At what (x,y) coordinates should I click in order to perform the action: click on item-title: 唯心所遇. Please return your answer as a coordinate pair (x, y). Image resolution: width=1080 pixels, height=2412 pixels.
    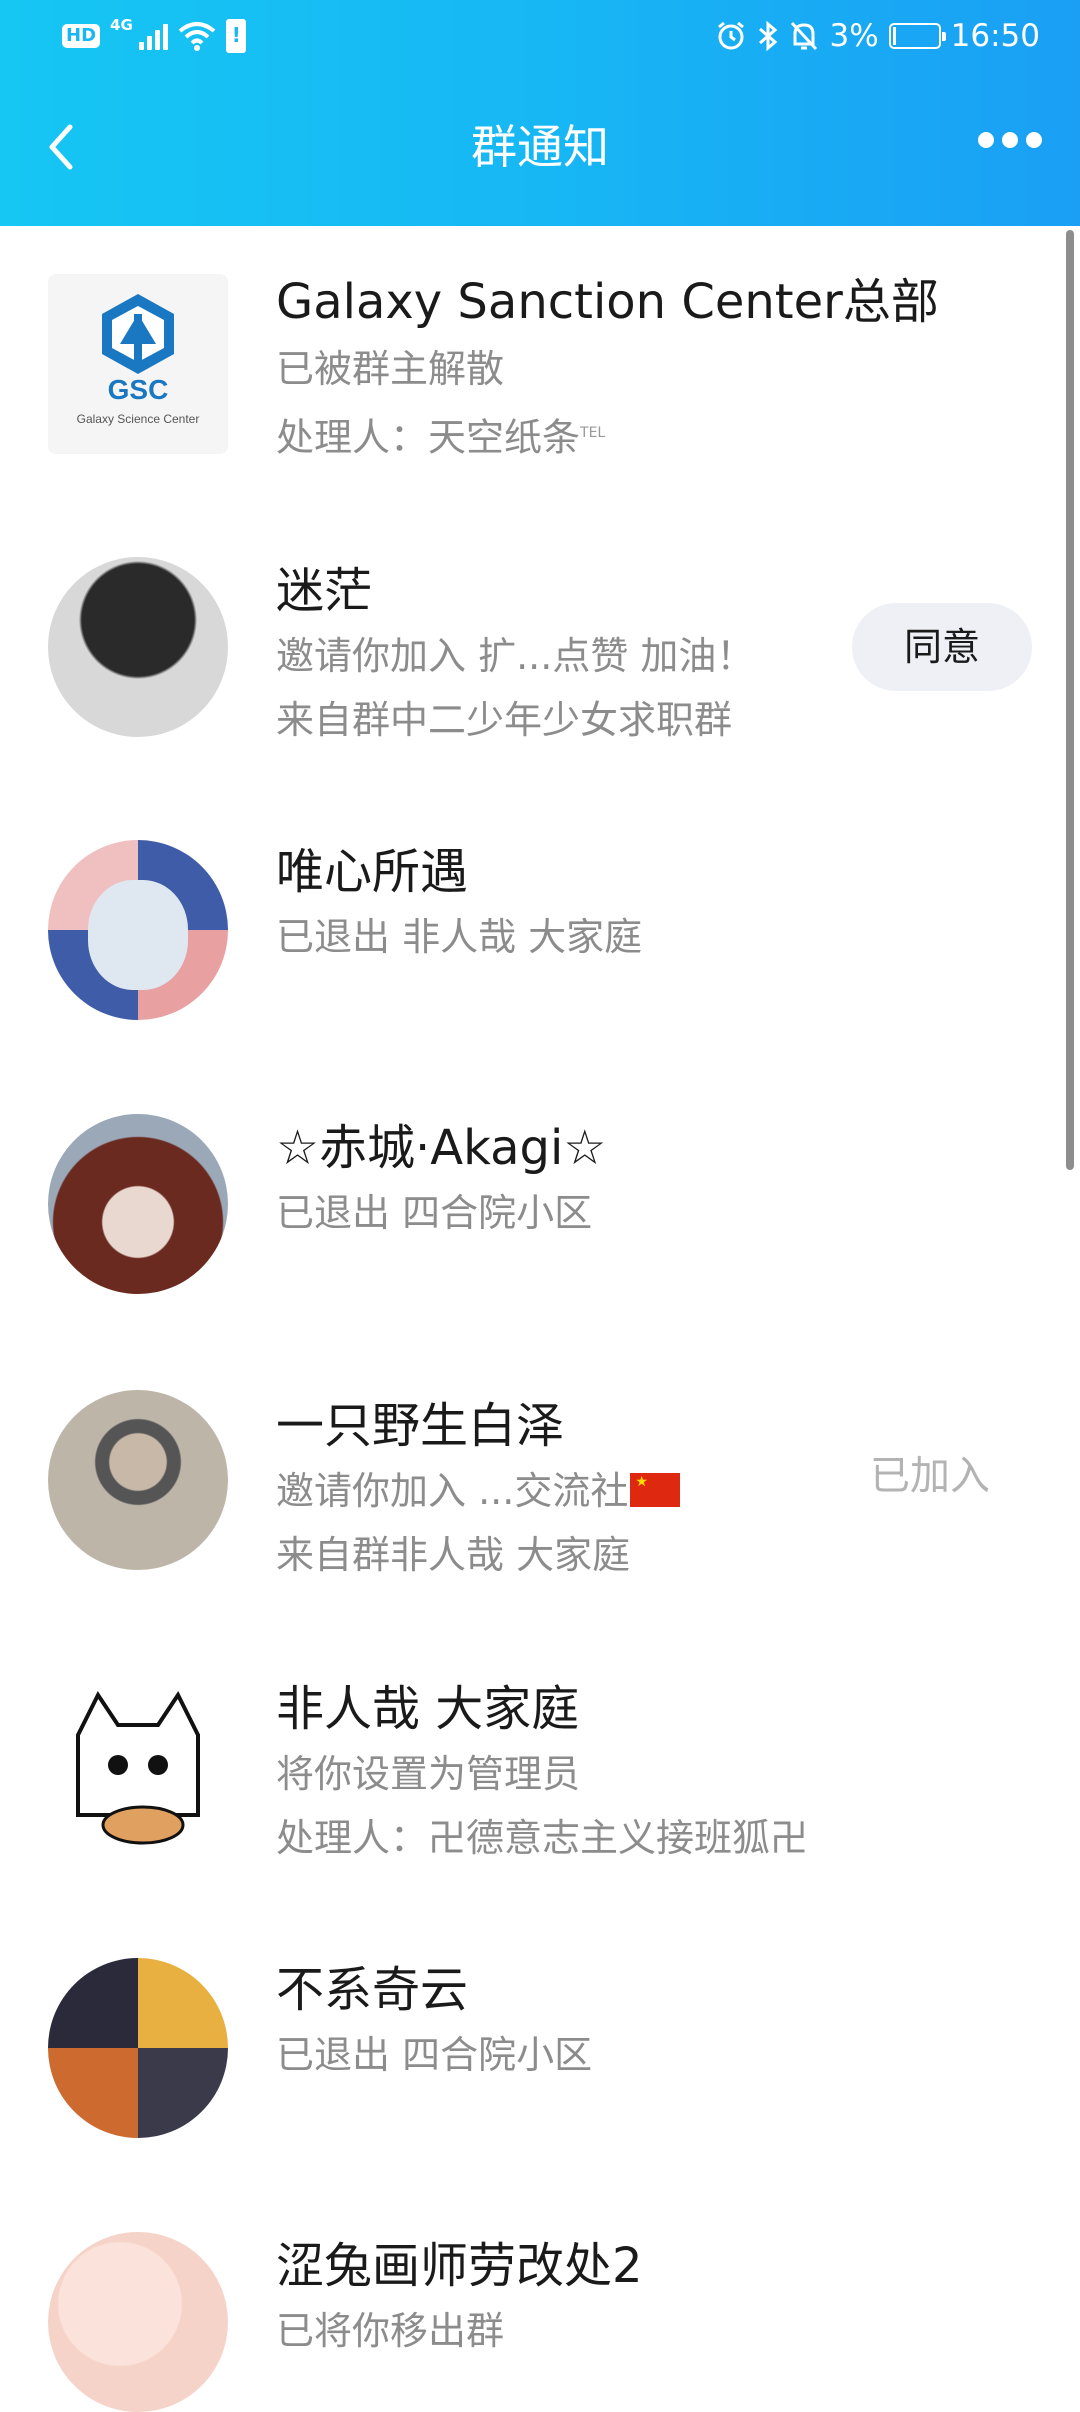
    Looking at the image, I should click on (372, 872).